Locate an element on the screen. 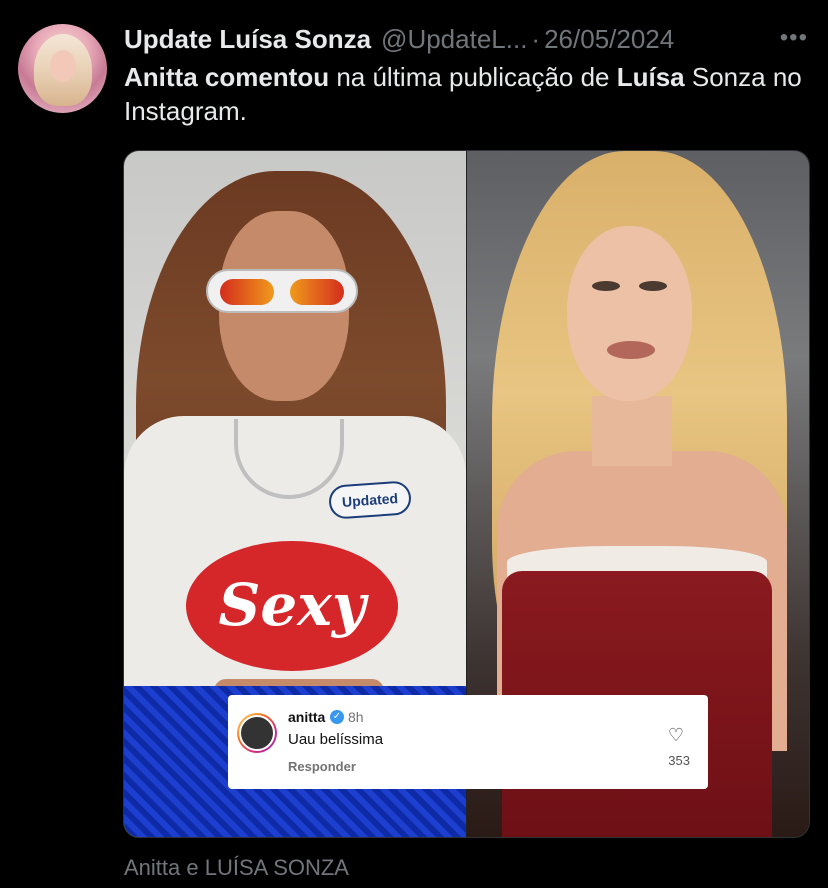 The width and height of the screenshot is (828, 888). text-bold-1: Anitta comentou is located at coordinates (227, 77).